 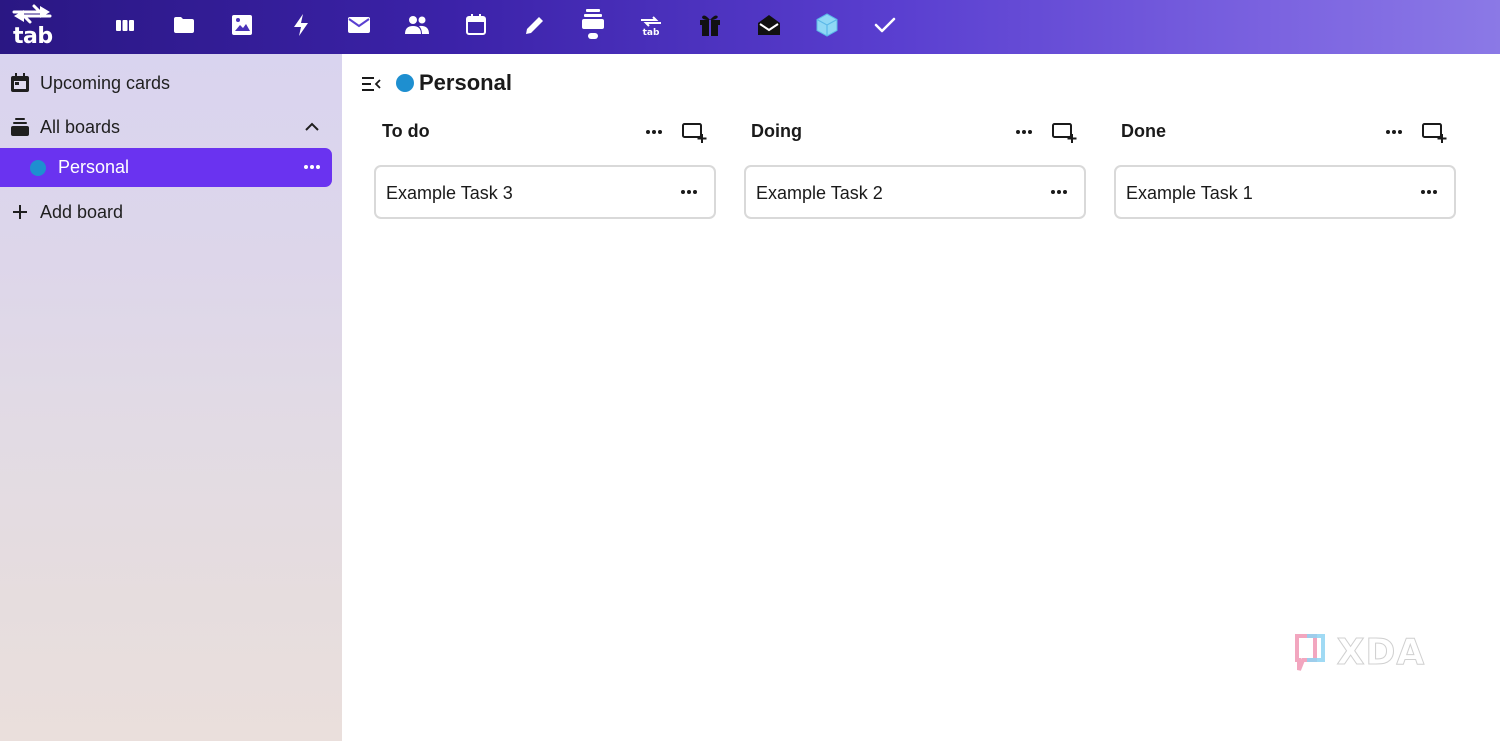 I want to click on plus-icon, so click(x=20, y=212).